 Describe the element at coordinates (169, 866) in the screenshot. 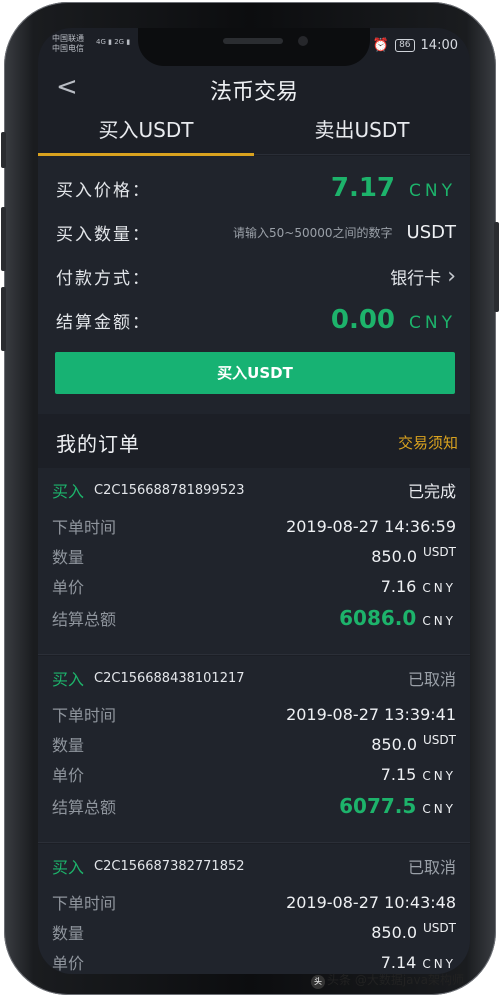

I see `order-id: C2C156687382771852` at that location.